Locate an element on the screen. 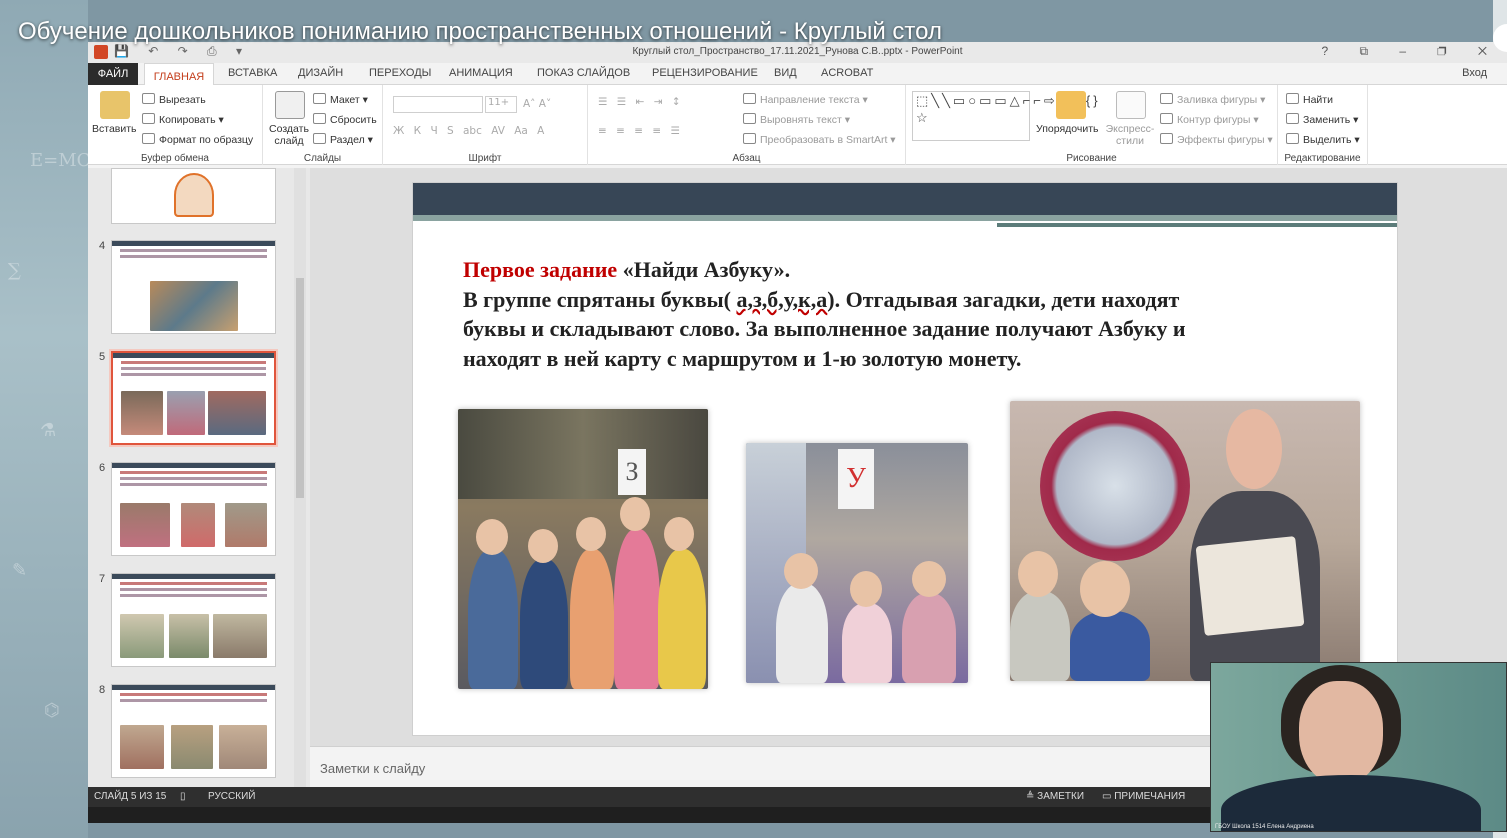 The height and width of the screenshot is (838, 1507). font-style-buttons: Ж К Ч S abc AV Aa A is located at coordinates (468, 131).